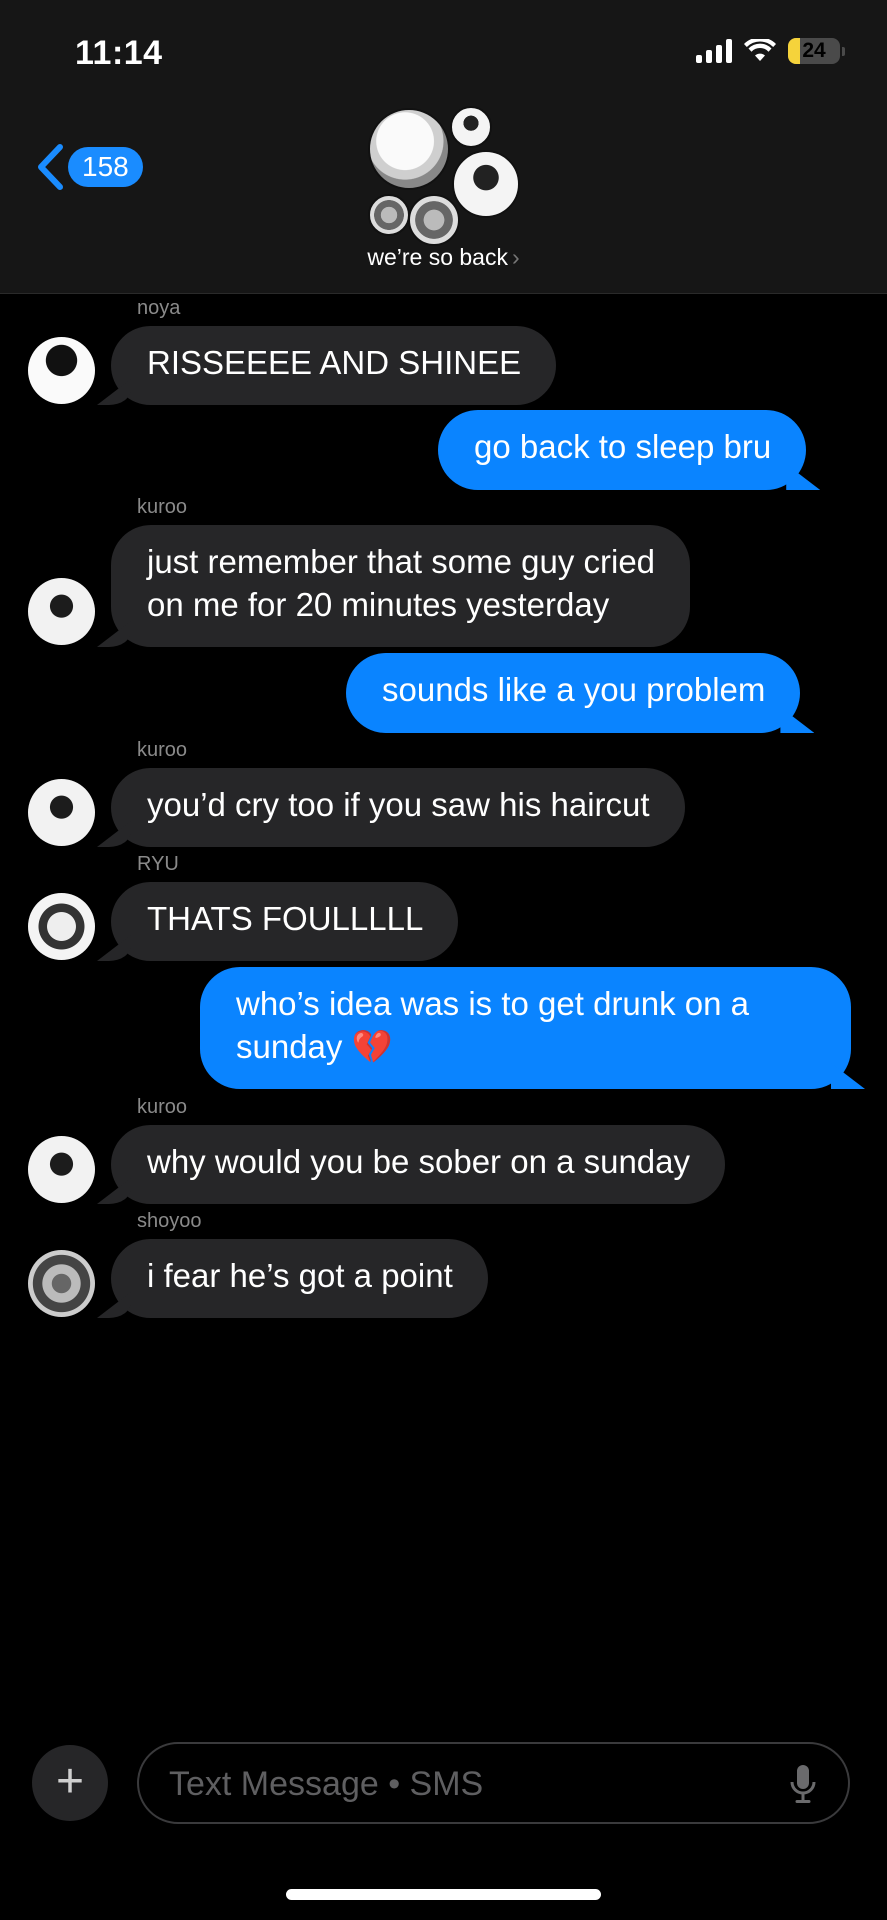  I want to click on back-button: 158, so click(89, 167).